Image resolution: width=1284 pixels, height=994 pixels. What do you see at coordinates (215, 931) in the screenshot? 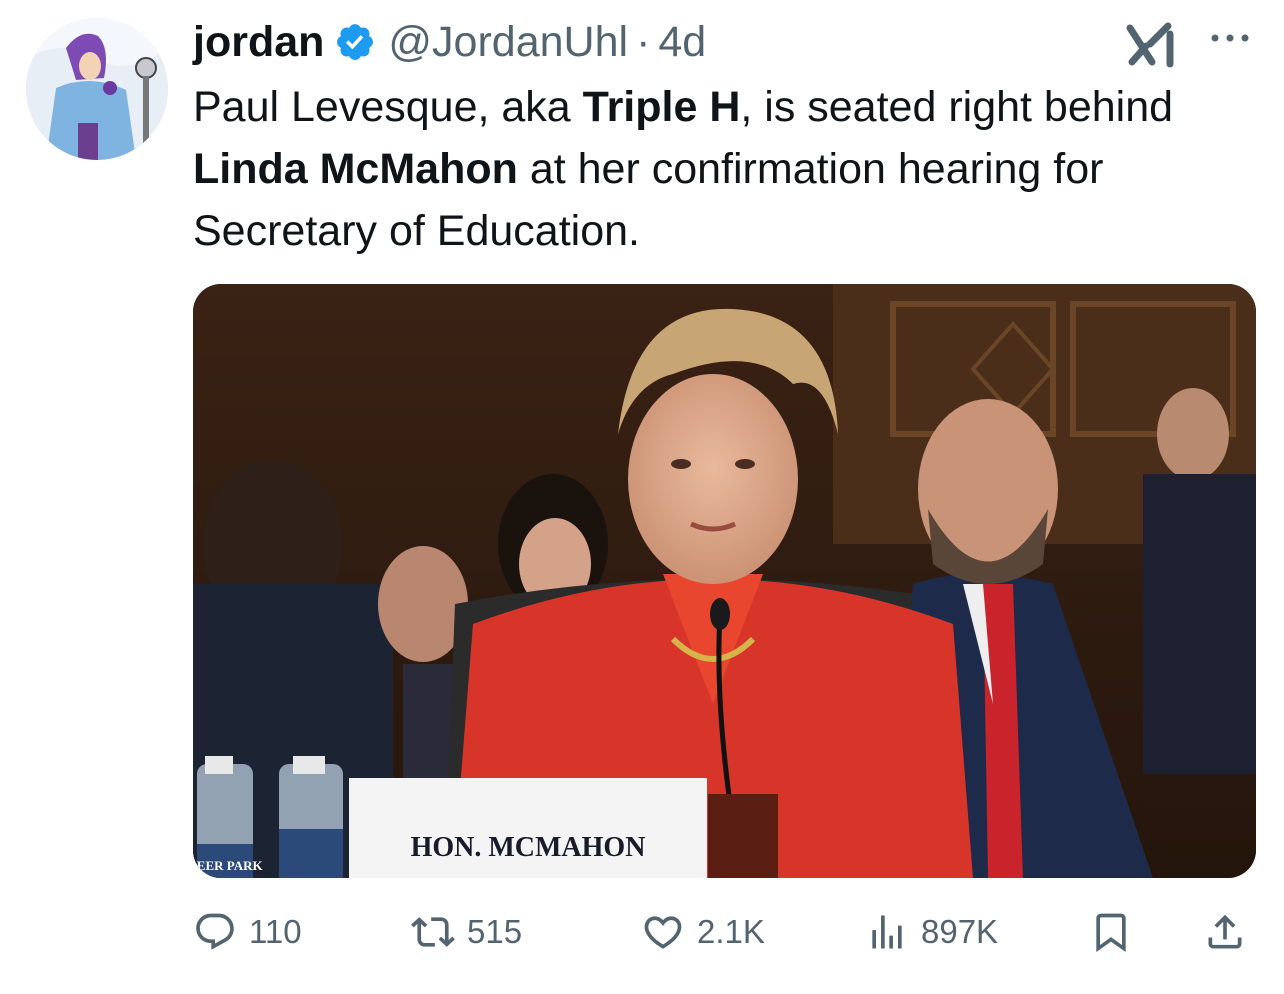
I see `reply-icon` at bounding box center [215, 931].